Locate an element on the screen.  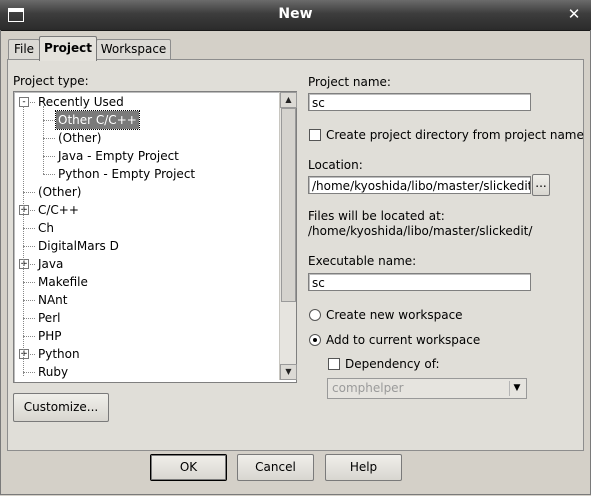
tree-item-label: Java - Empty Project is located at coordinates (118, 156).